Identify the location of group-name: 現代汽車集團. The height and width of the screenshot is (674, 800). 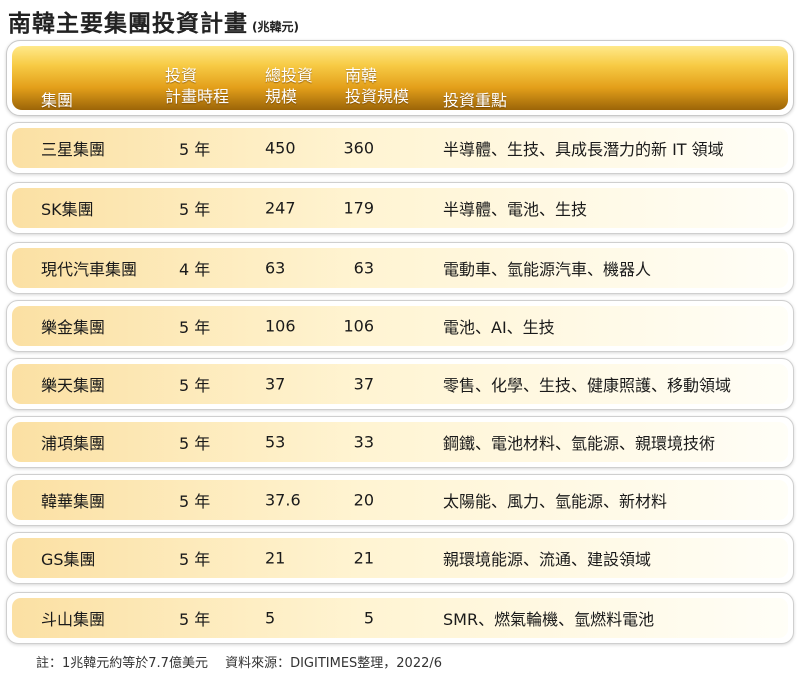
(89, 269).